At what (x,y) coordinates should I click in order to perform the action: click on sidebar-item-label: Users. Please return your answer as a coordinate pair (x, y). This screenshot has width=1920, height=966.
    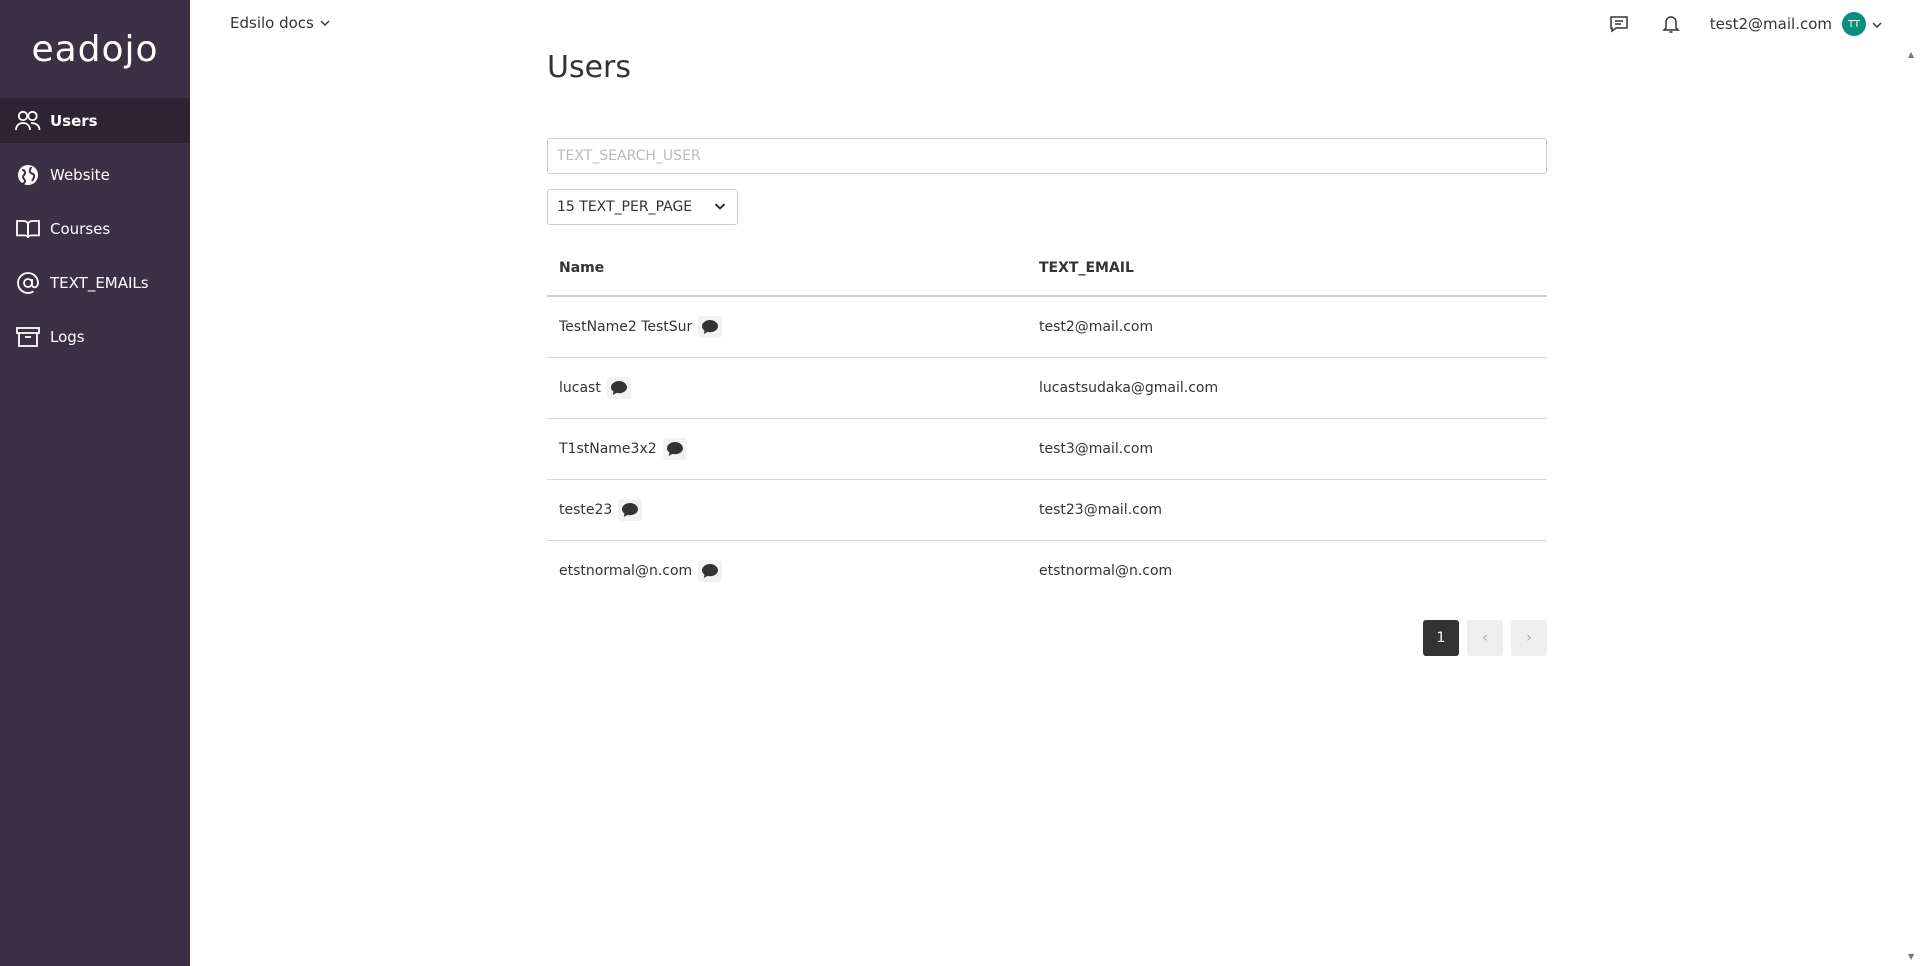
    Looking at the image, I should click on (74, 120).